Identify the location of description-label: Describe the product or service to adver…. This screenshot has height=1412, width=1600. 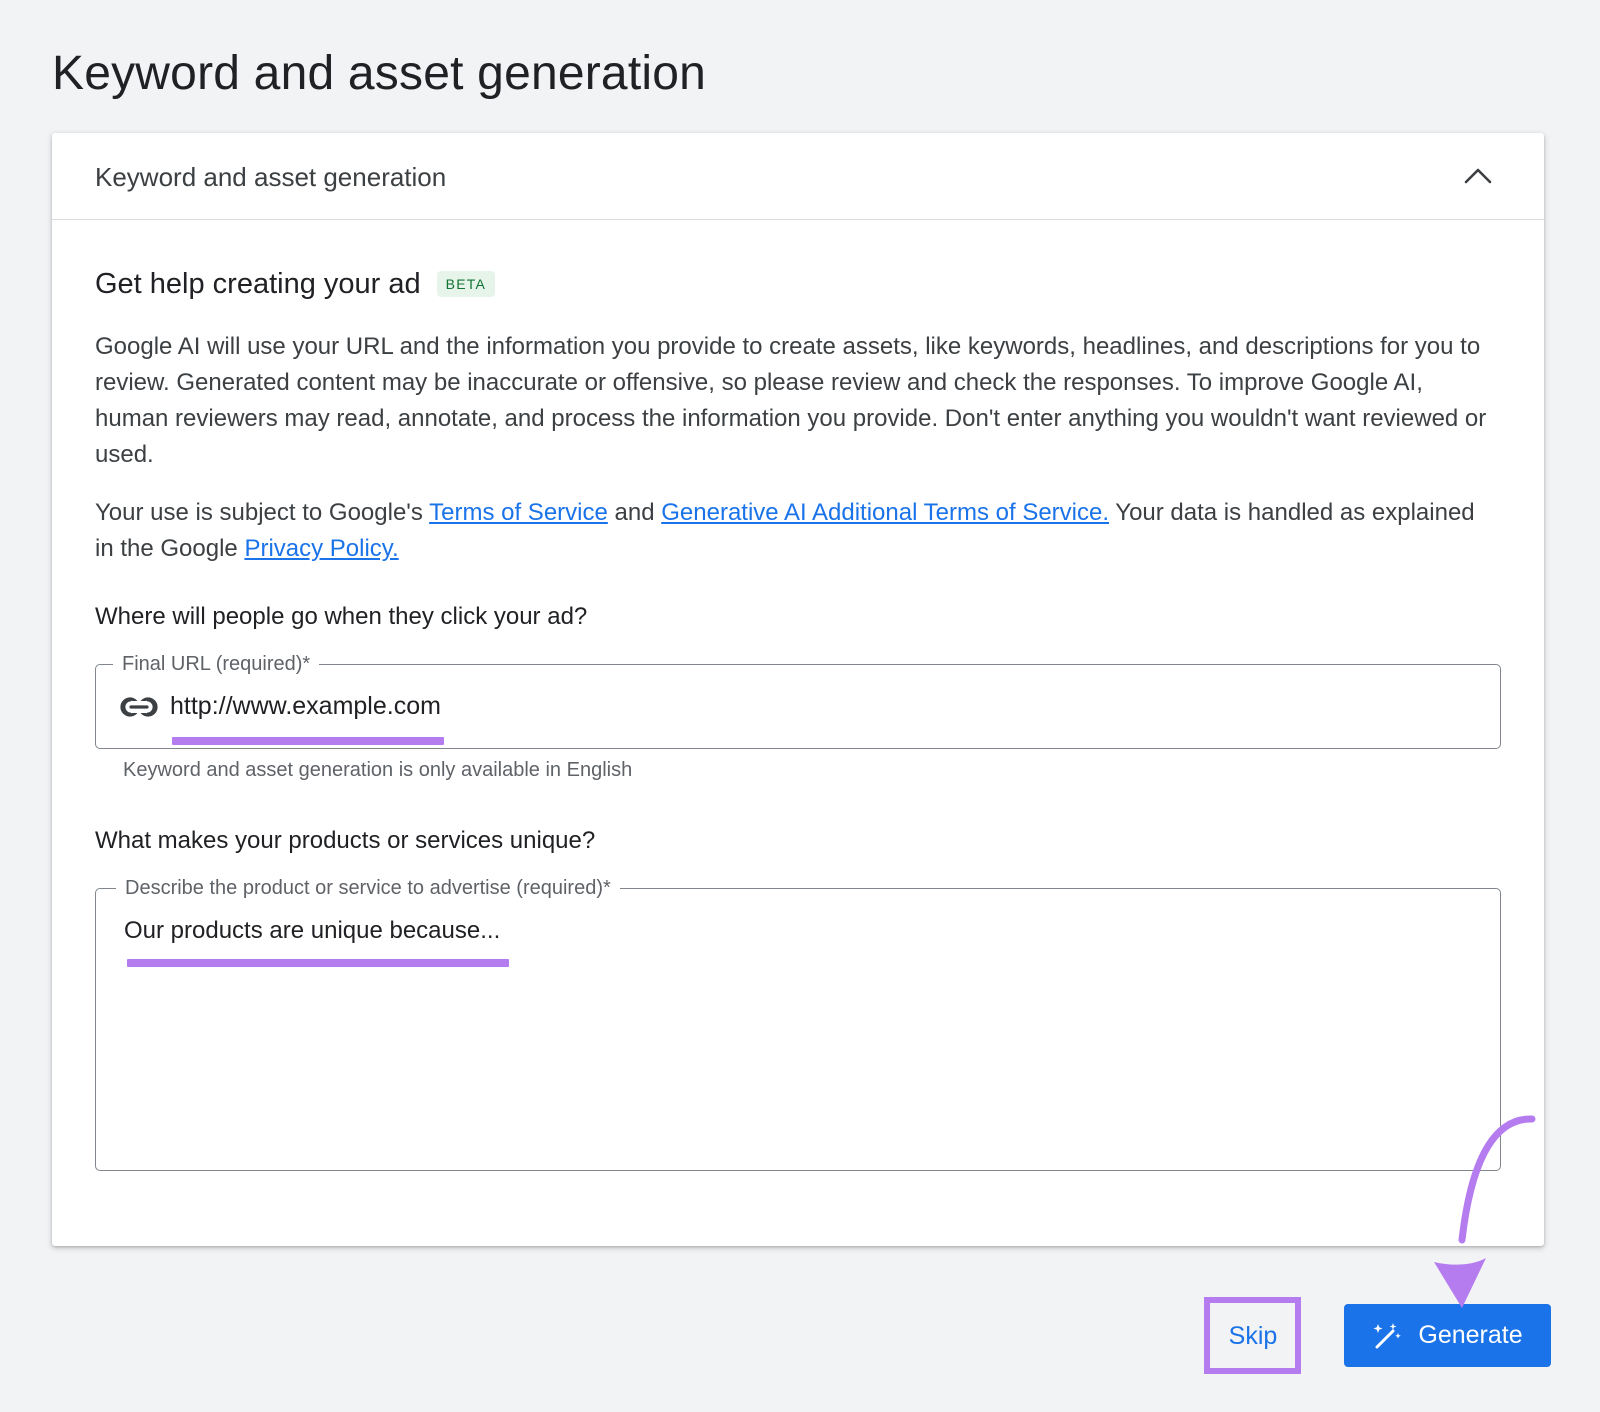
(368, 888).